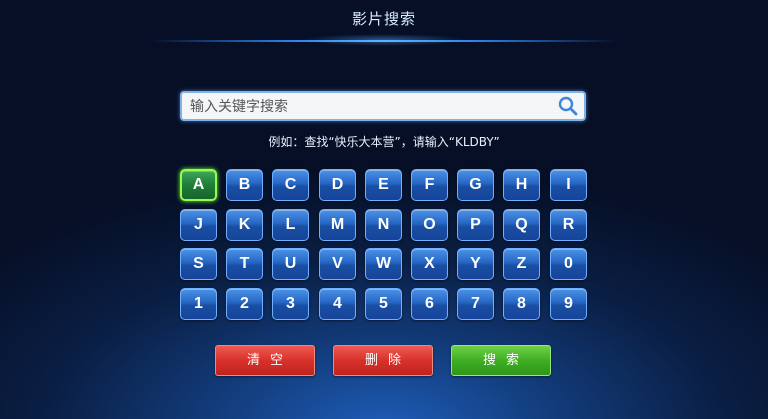 This screenshot has height=419, width=768. What do you see at coordinates (429, 264) in the screenshot?
I see `key-x: X` at bounding box center [429, 264].